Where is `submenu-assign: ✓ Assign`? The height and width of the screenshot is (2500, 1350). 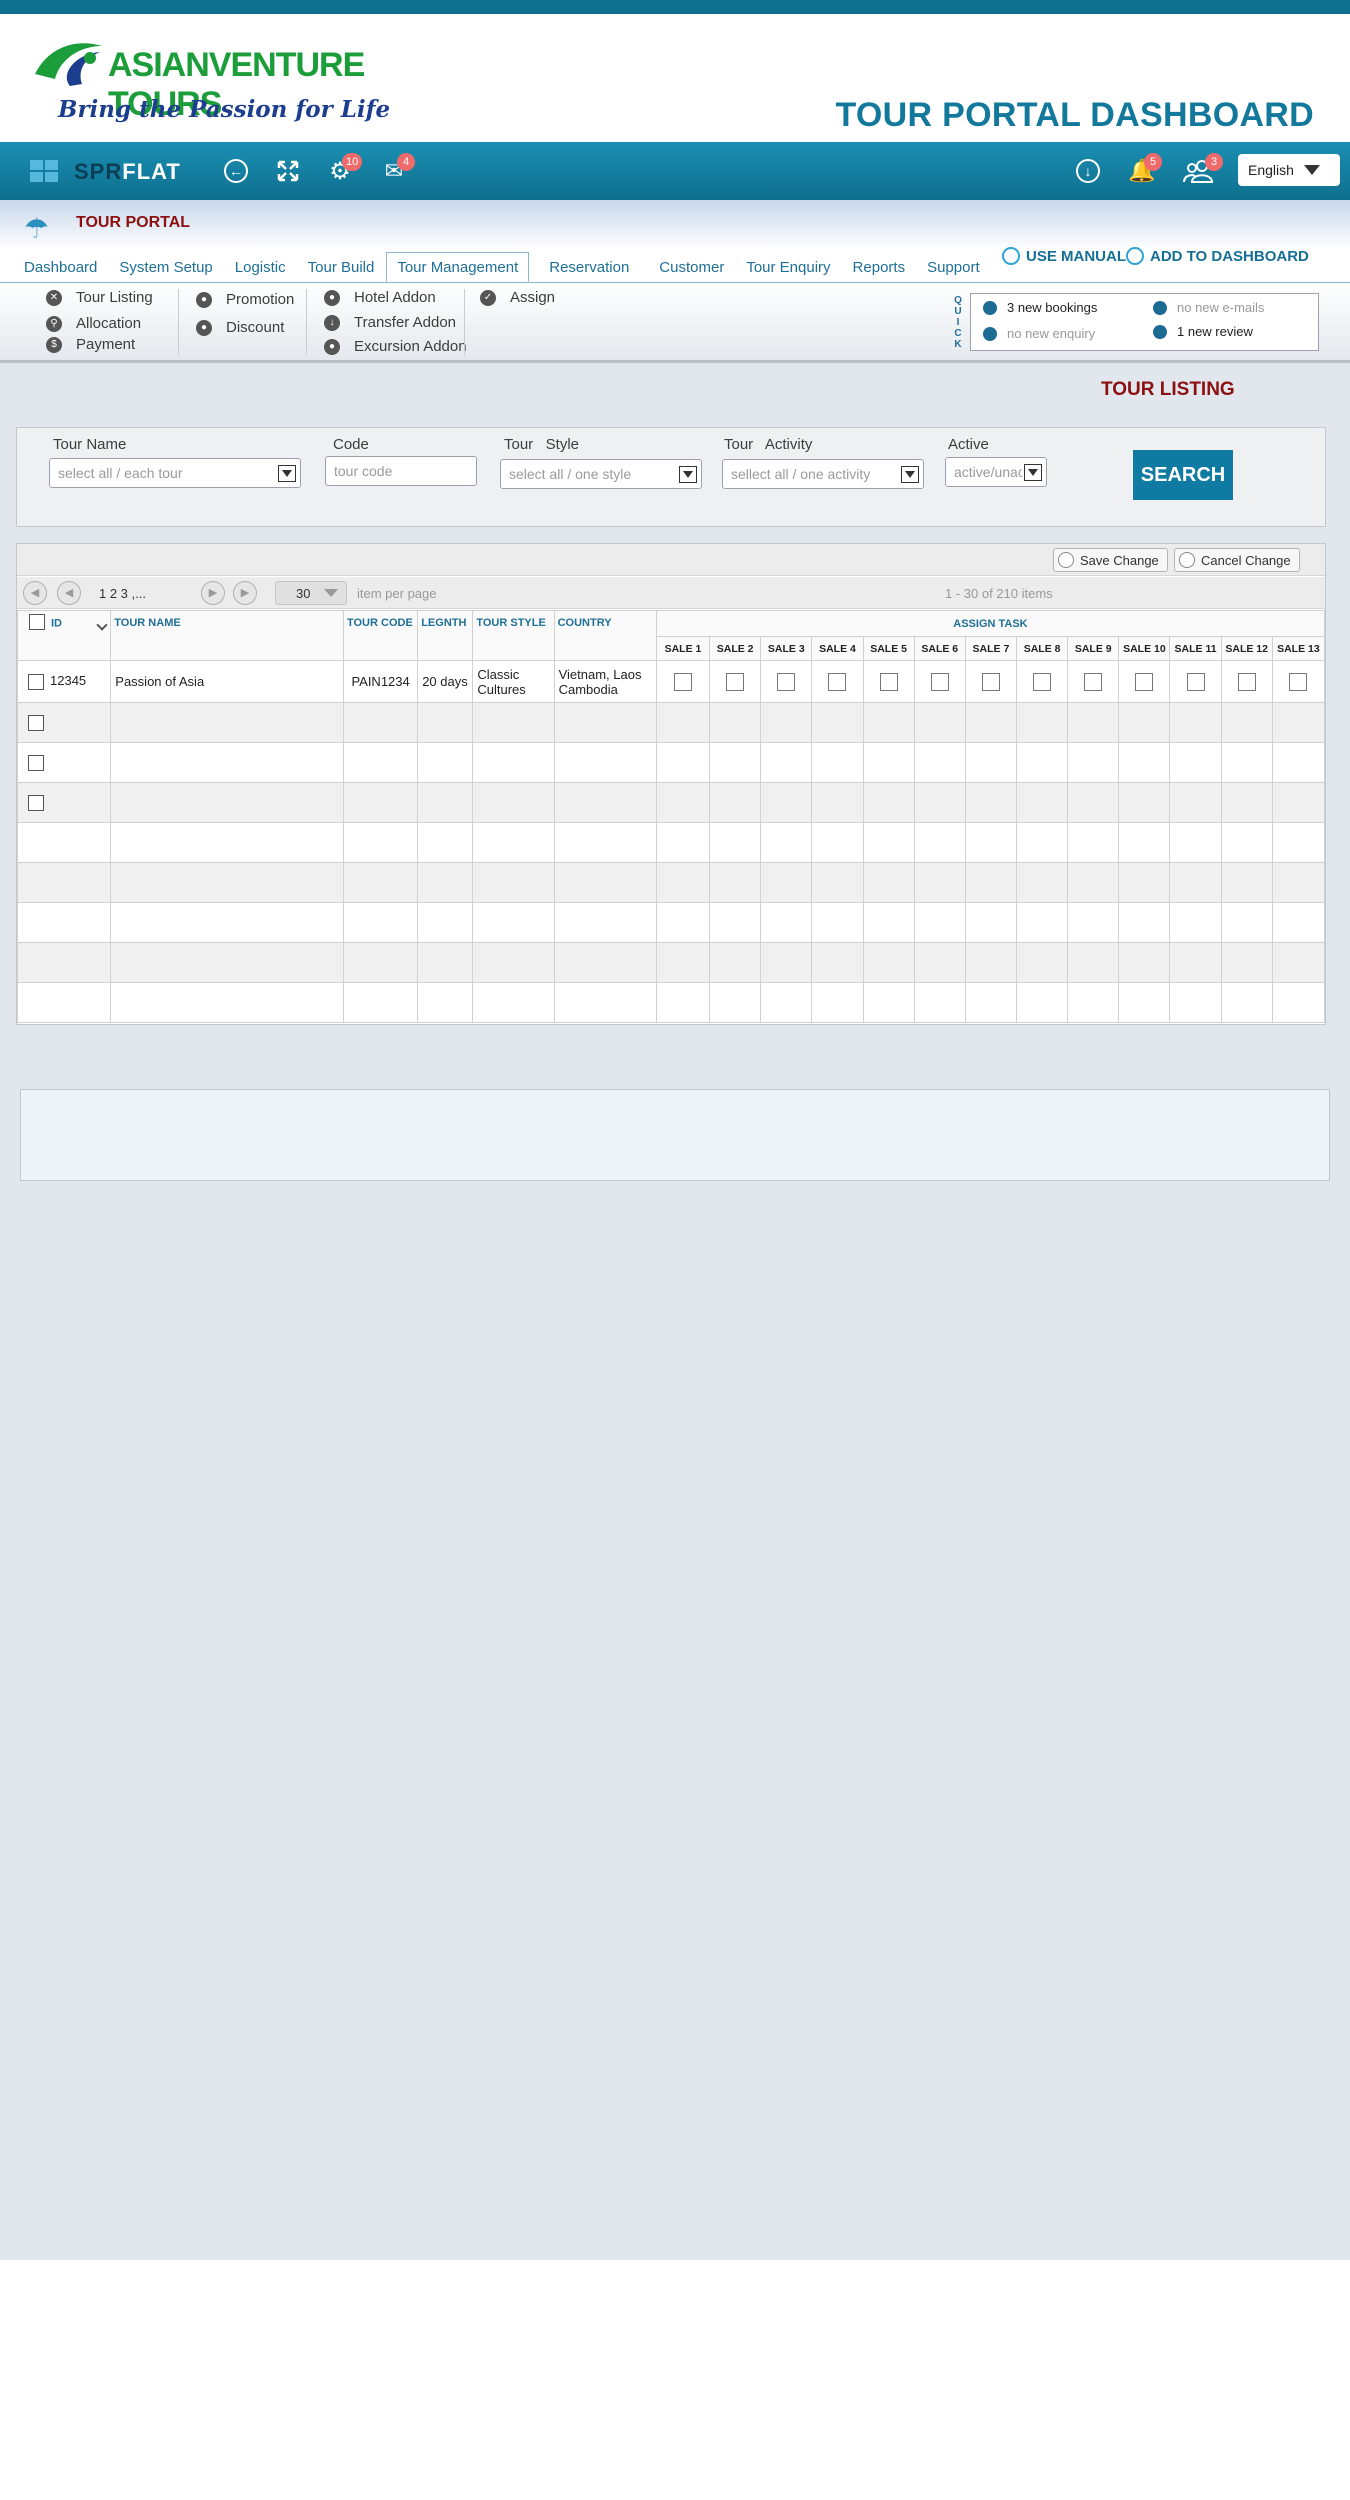 submenu-assign: ✓ Assign is located at coordinates (517, 297).